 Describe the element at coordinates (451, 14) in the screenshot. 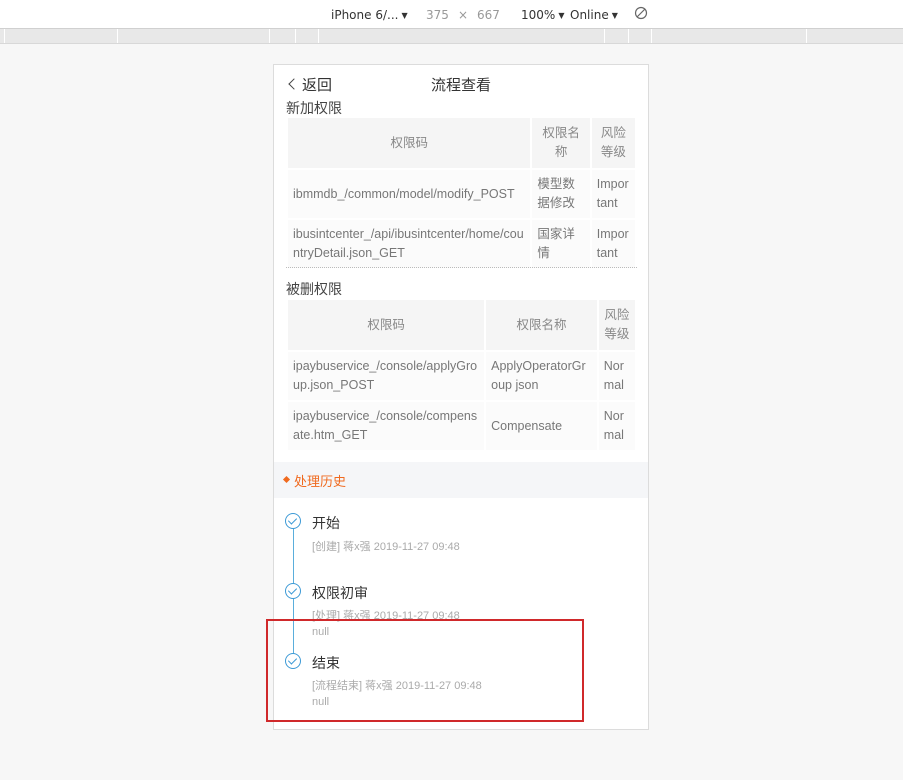

I see `device-toolbar: iPhone 6/... ▼ 375 × 667 100% ▼ Online ▼` at that location.